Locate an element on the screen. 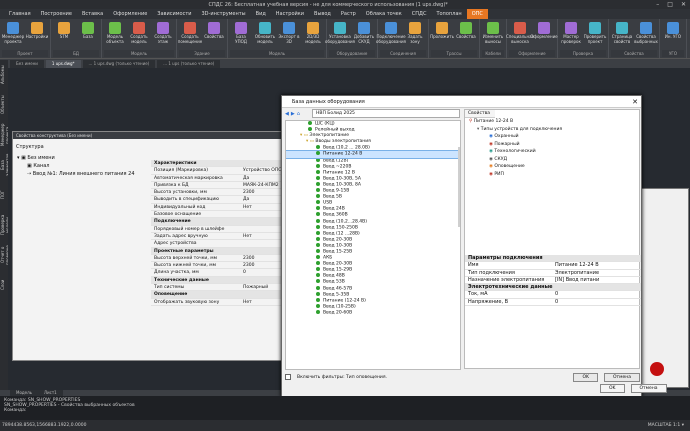 The image size is (690, 431). outer-cancel-button: Отмена is located at coordinates (648, 388).